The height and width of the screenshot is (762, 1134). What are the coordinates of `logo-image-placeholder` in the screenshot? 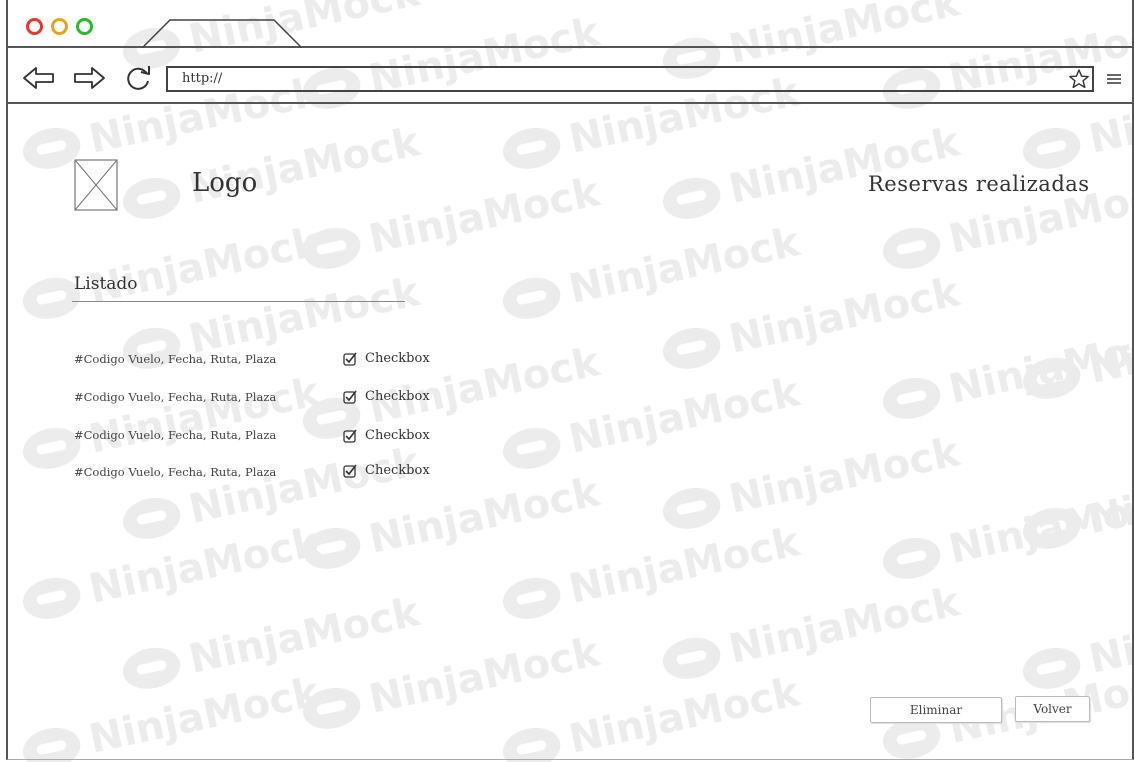 It's located at (96, 185).